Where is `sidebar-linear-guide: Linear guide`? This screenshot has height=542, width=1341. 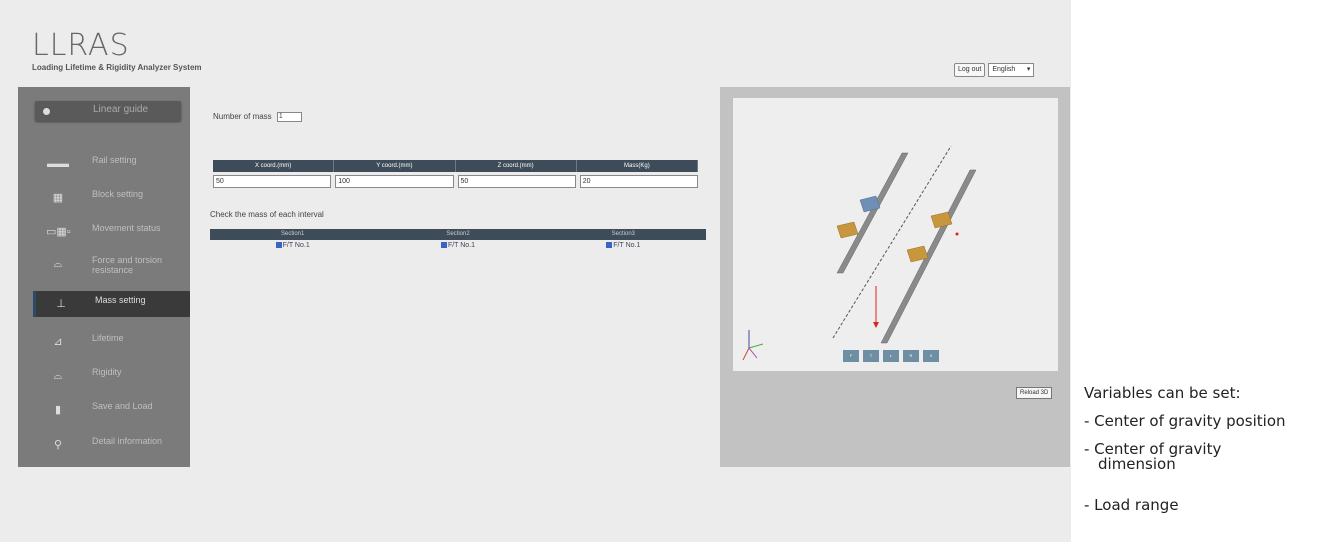
sidebar-linear-guide: Linear guide is located at coordinates (108, 111).